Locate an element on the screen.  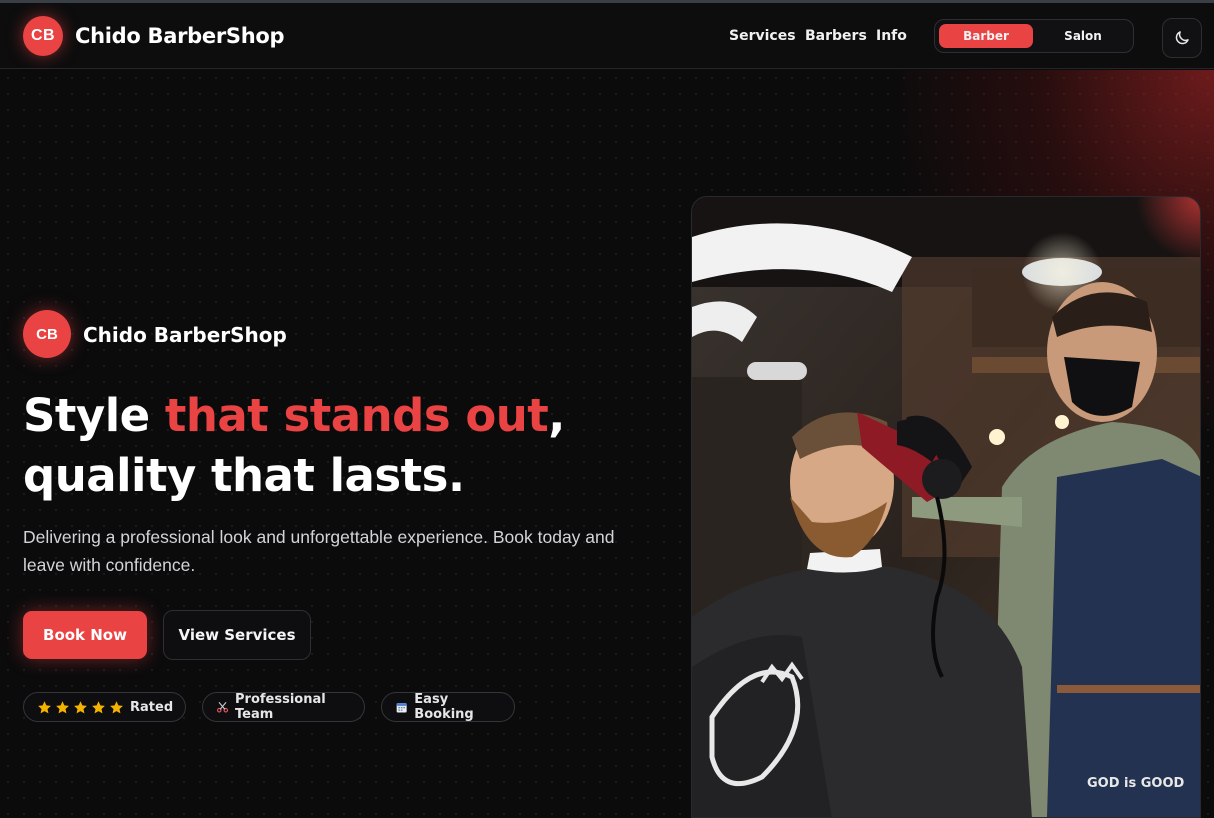
easy-booking-badge: Easy Booking is located at coordinates (448, 707).